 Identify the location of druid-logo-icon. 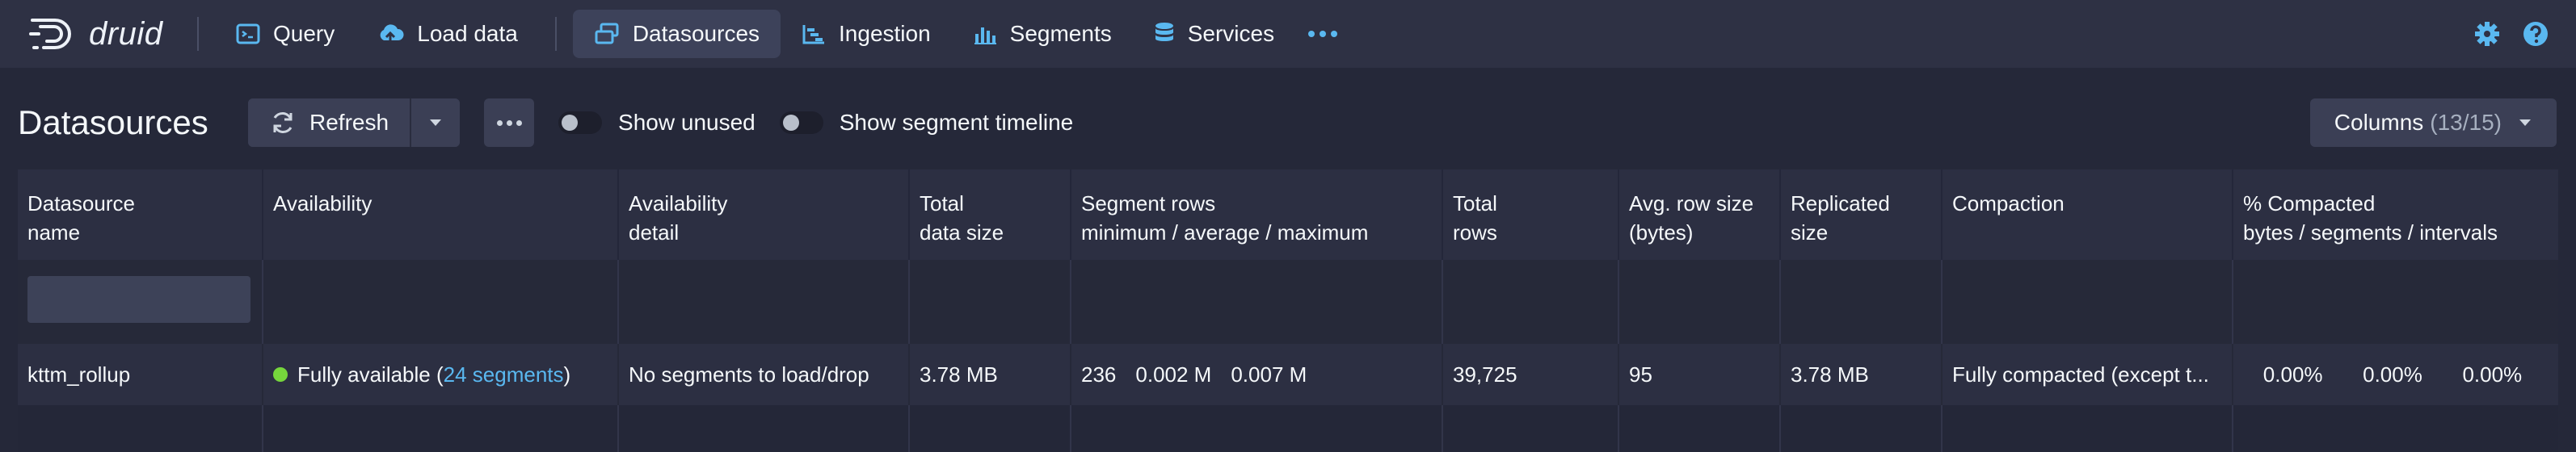
(50, 34).